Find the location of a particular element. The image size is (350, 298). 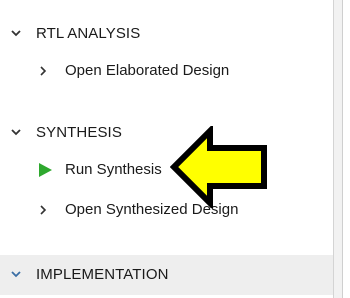

scrollbar-track is located at coordinates (342, 149).